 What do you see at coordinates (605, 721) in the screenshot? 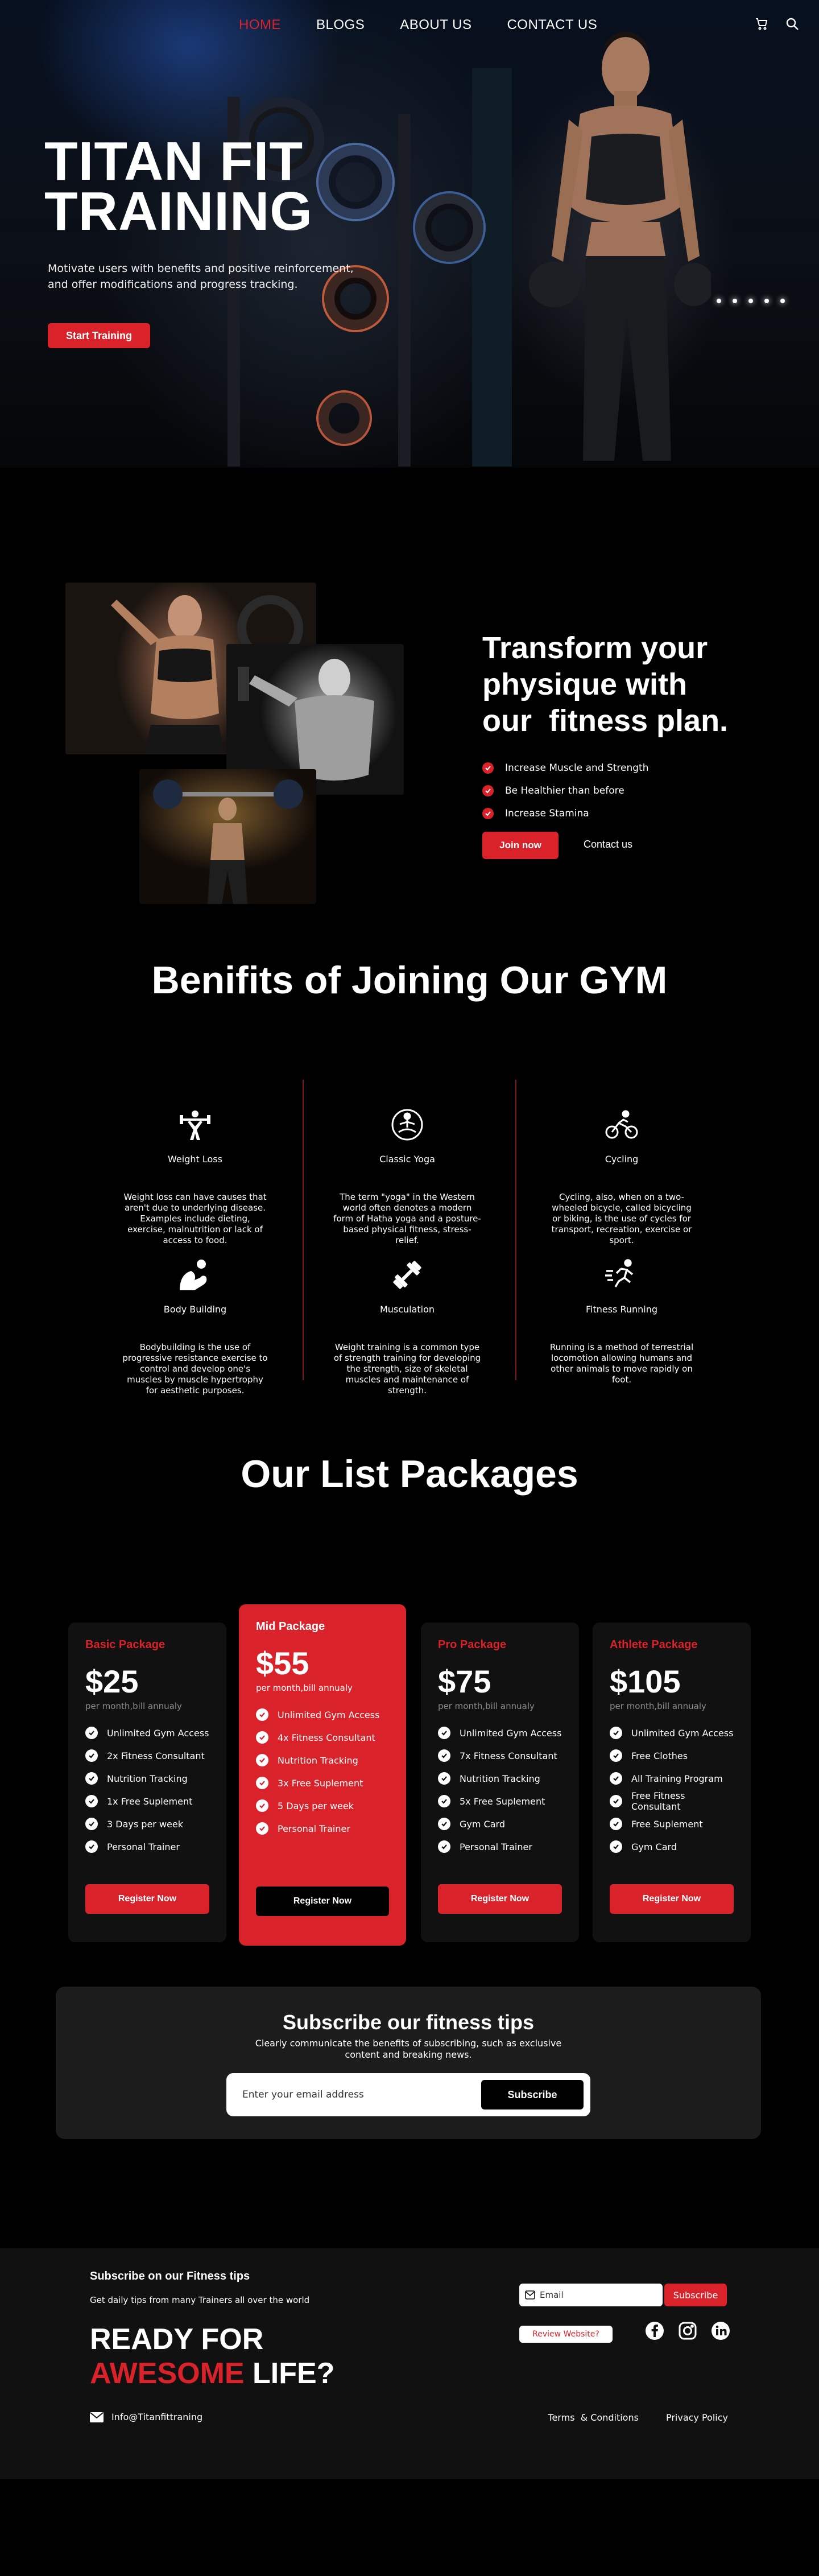
I see `transform-title-line3: our fitness plan.` at bounding box center [605, 721].